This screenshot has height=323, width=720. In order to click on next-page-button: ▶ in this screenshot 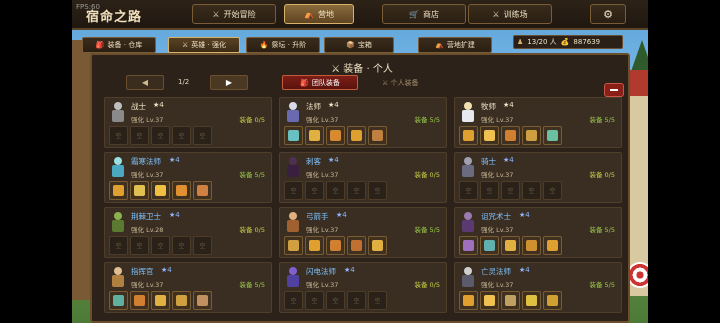, I will do `click(229, 82)`.